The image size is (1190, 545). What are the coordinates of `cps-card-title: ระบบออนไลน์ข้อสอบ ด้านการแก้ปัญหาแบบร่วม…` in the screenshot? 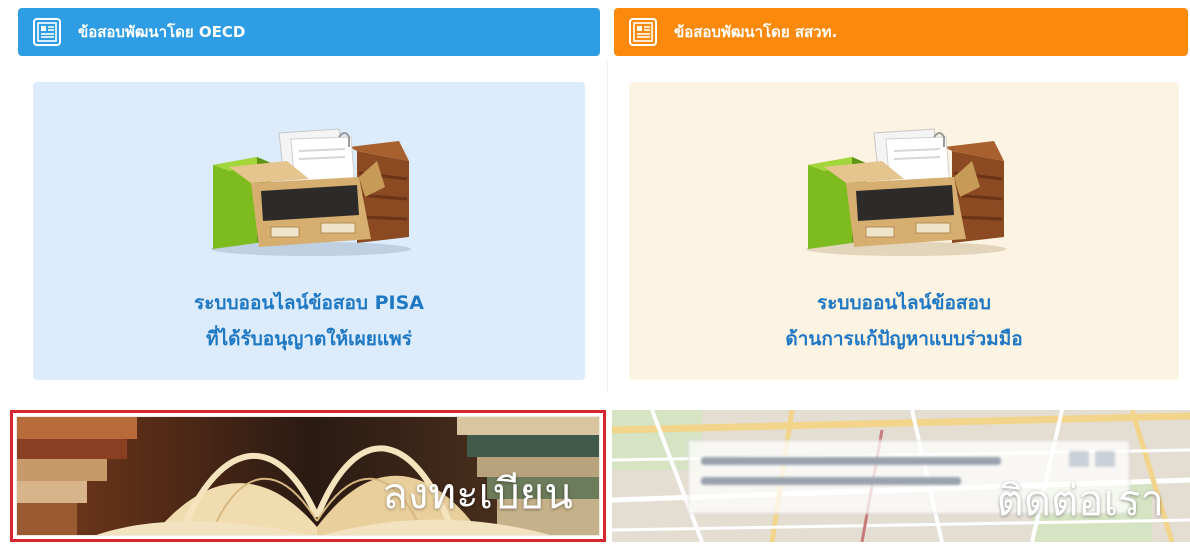 It's located at (903, 321).